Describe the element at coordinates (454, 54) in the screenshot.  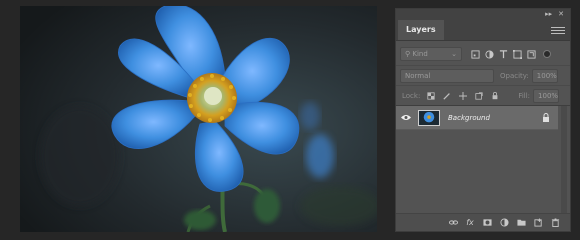
I see `chevron-down-icon: ⌄` at that location.